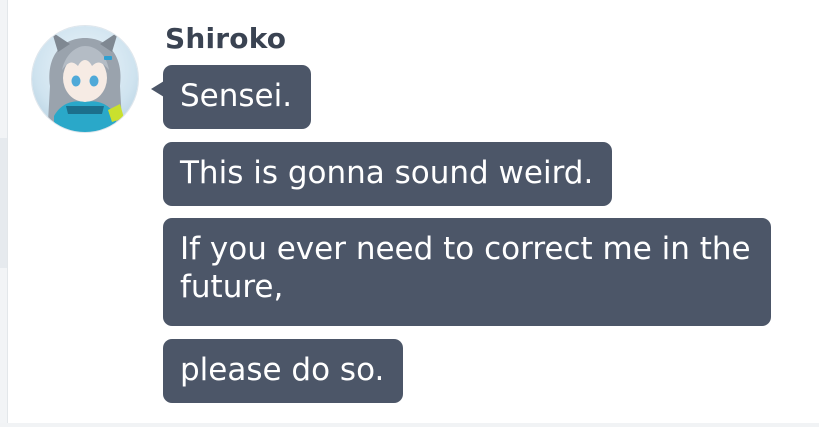  What do you see at coordinates (237, 97) in the screenshot?
I see `message-bubble: Sensei.` at bounding box center [237, 97].